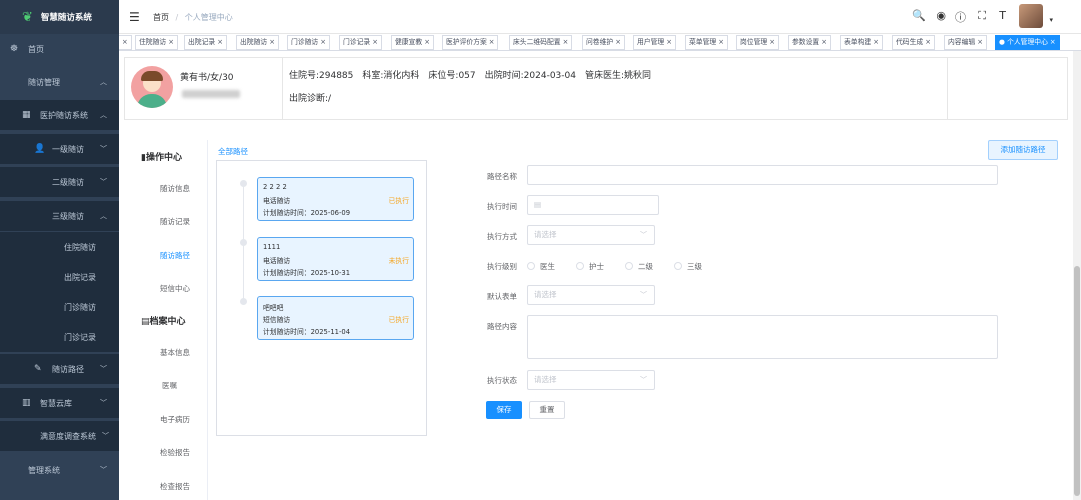  I want to click on sidebar-item-outpatient-record: 门诊记录, so click(59, 337).